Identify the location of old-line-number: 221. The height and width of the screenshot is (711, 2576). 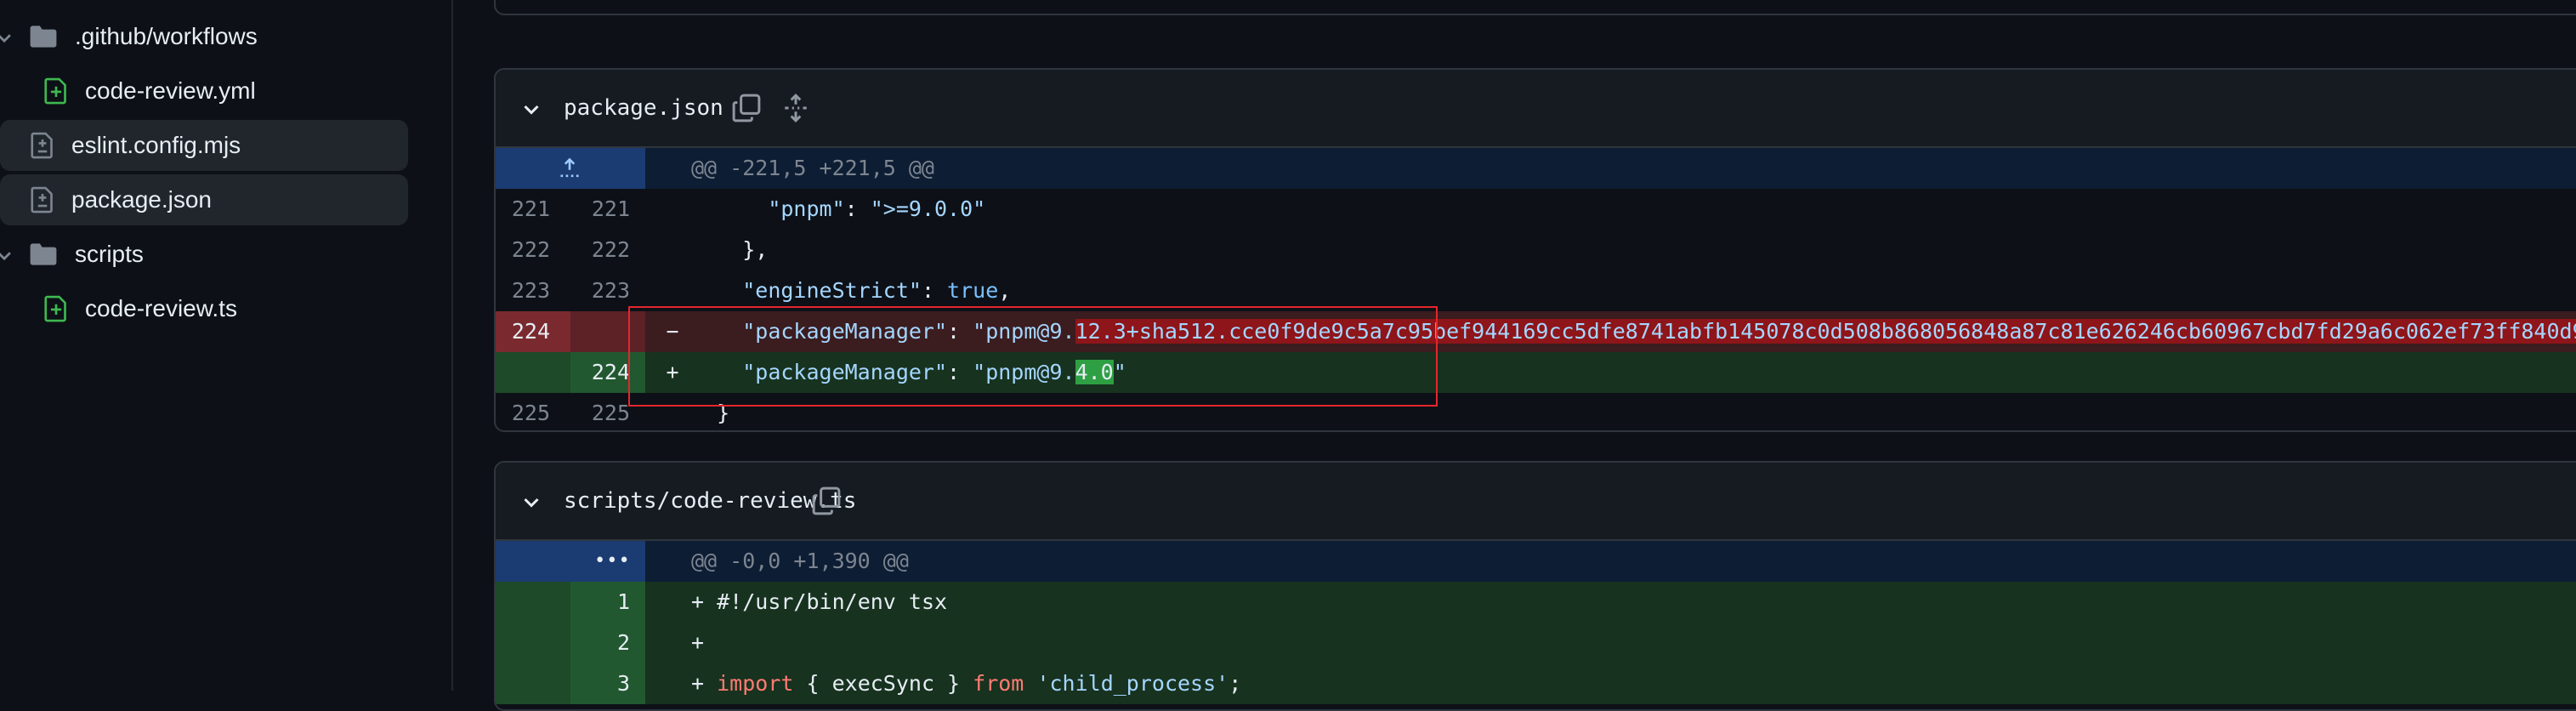
(523, 209).